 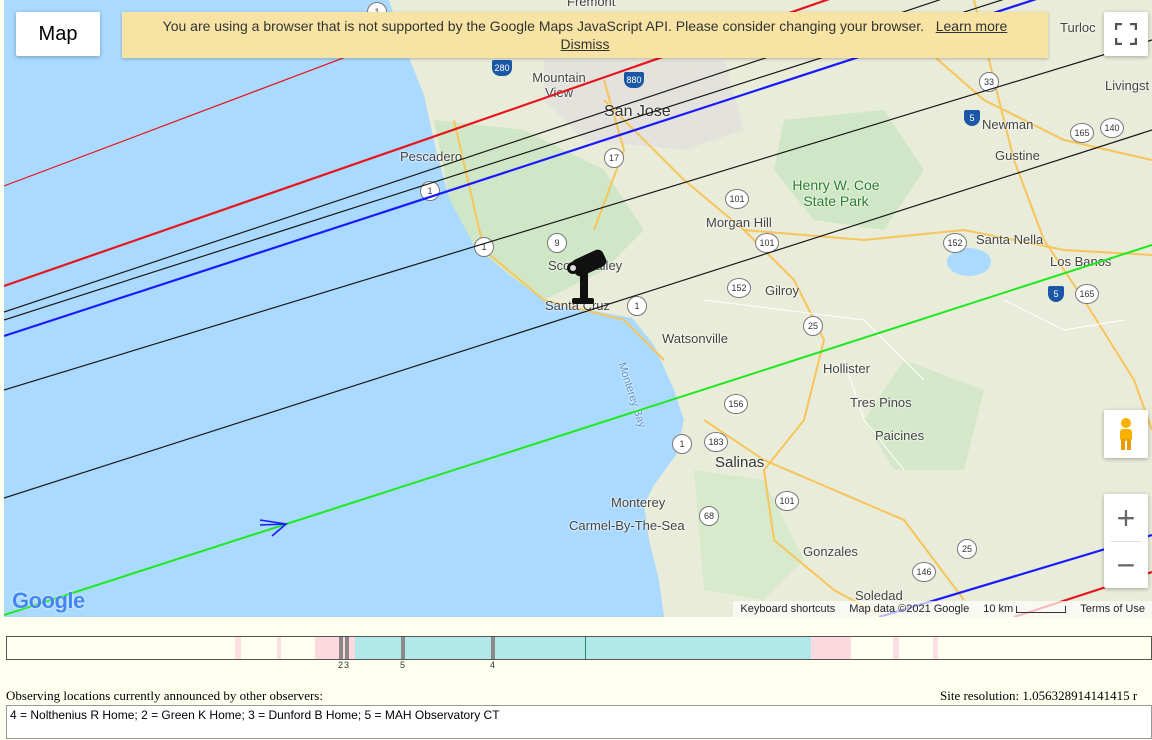 What do you see at coordinates (909, 609) in the screenshot?
I see `map-data-attribution: Map data ©2021 Google` at bounding box center [909, 609].